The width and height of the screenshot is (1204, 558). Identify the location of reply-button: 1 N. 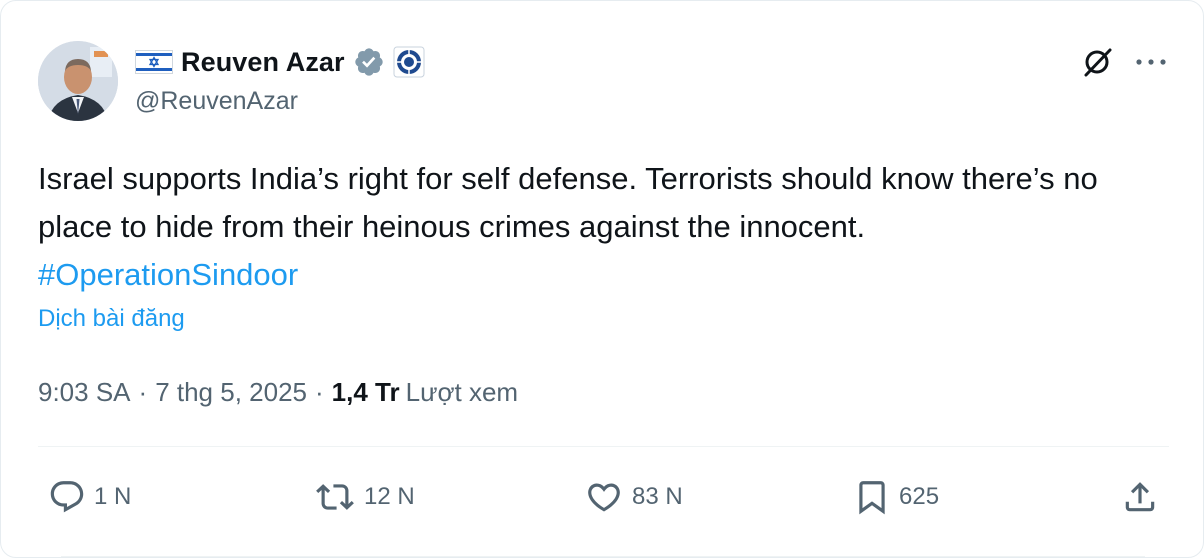
(89, 497).